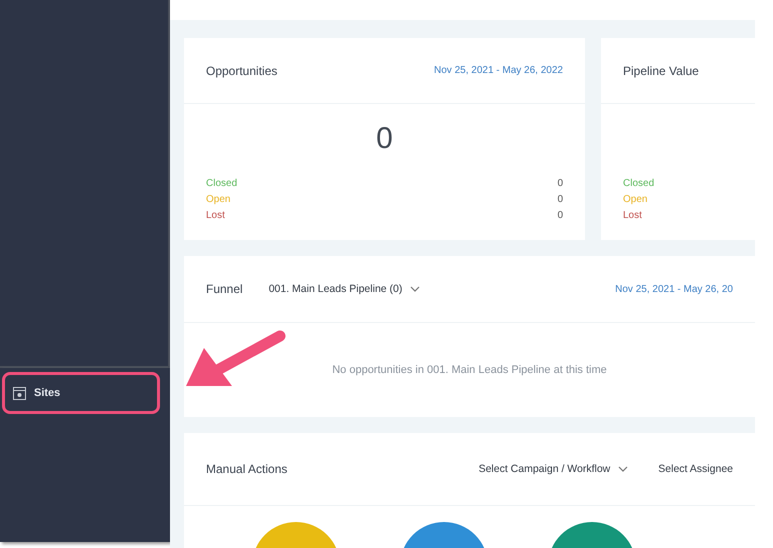 The width and height of the screenshot is (773, 548). I want to click on card-title: Pipeline Value, so click(661, 71).